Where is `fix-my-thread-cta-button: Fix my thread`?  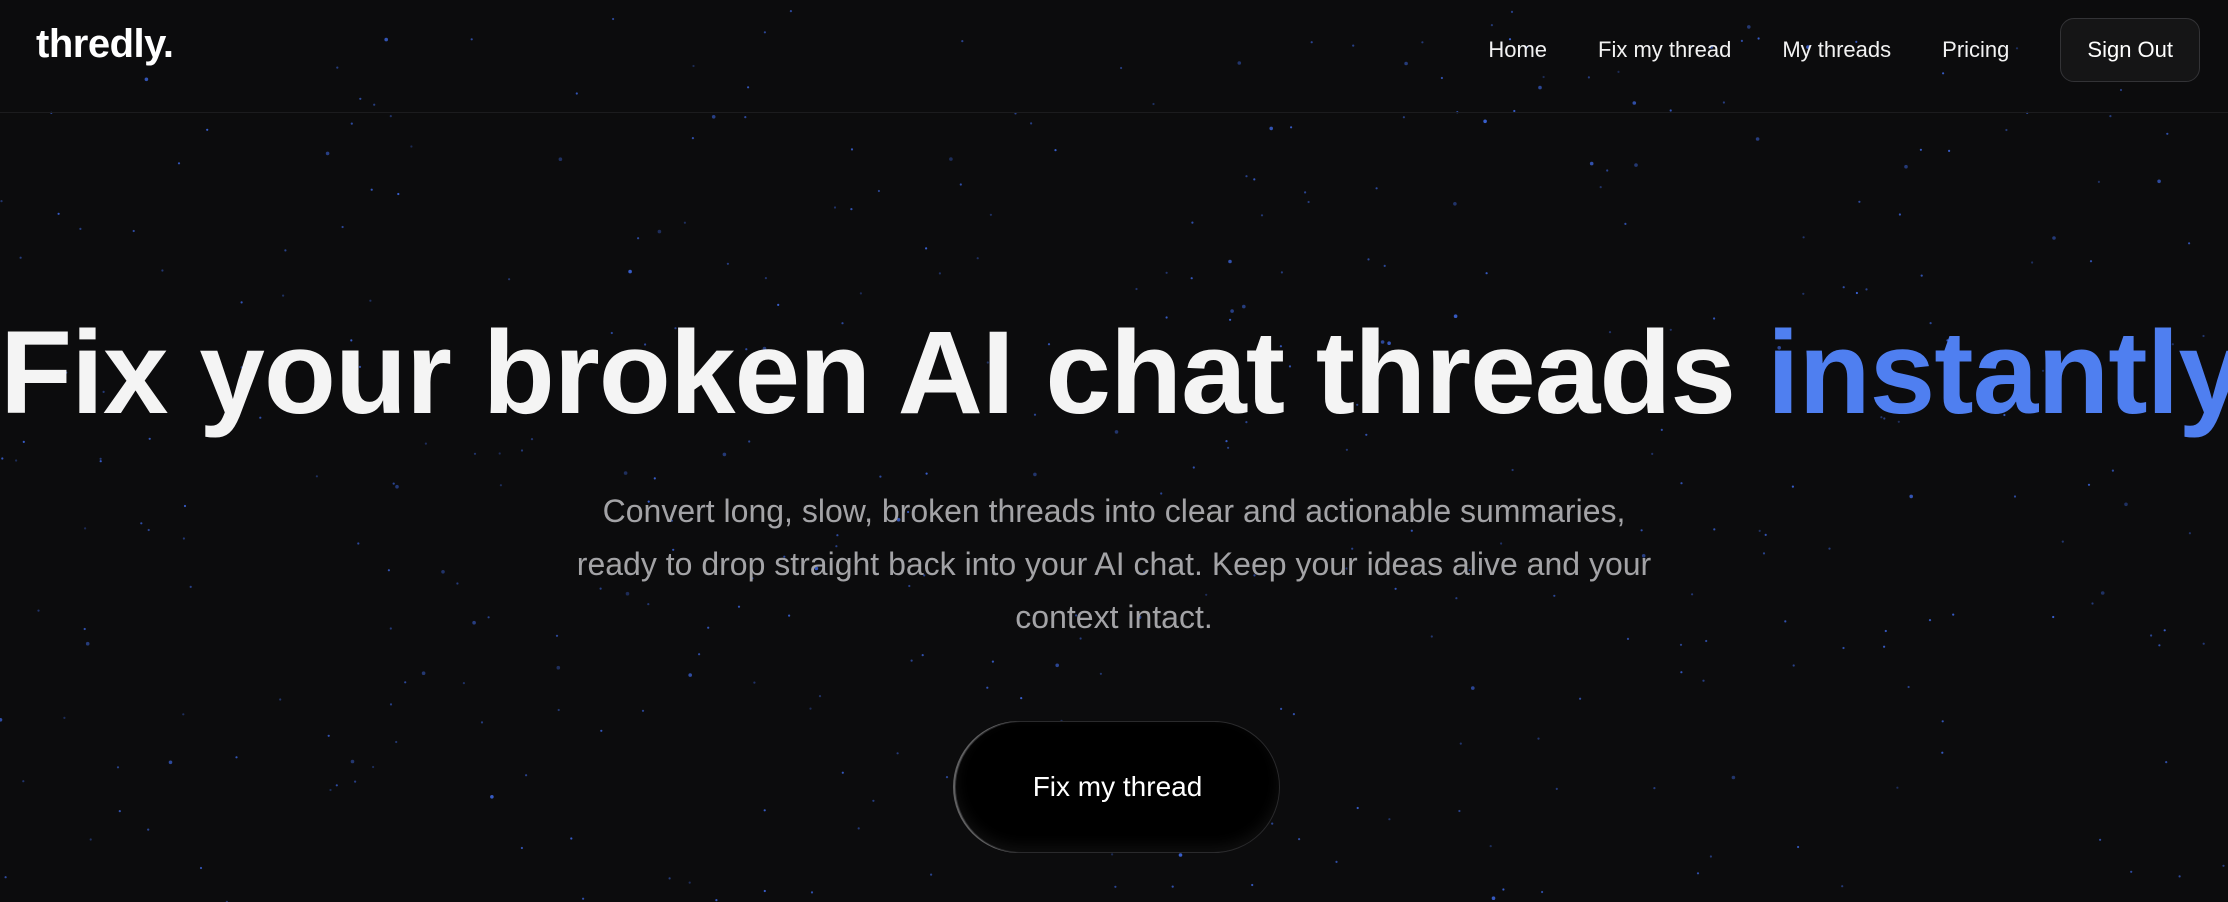 fix-my-thread-cta-button: Fix my thread is located at coordinates (1117, 787).